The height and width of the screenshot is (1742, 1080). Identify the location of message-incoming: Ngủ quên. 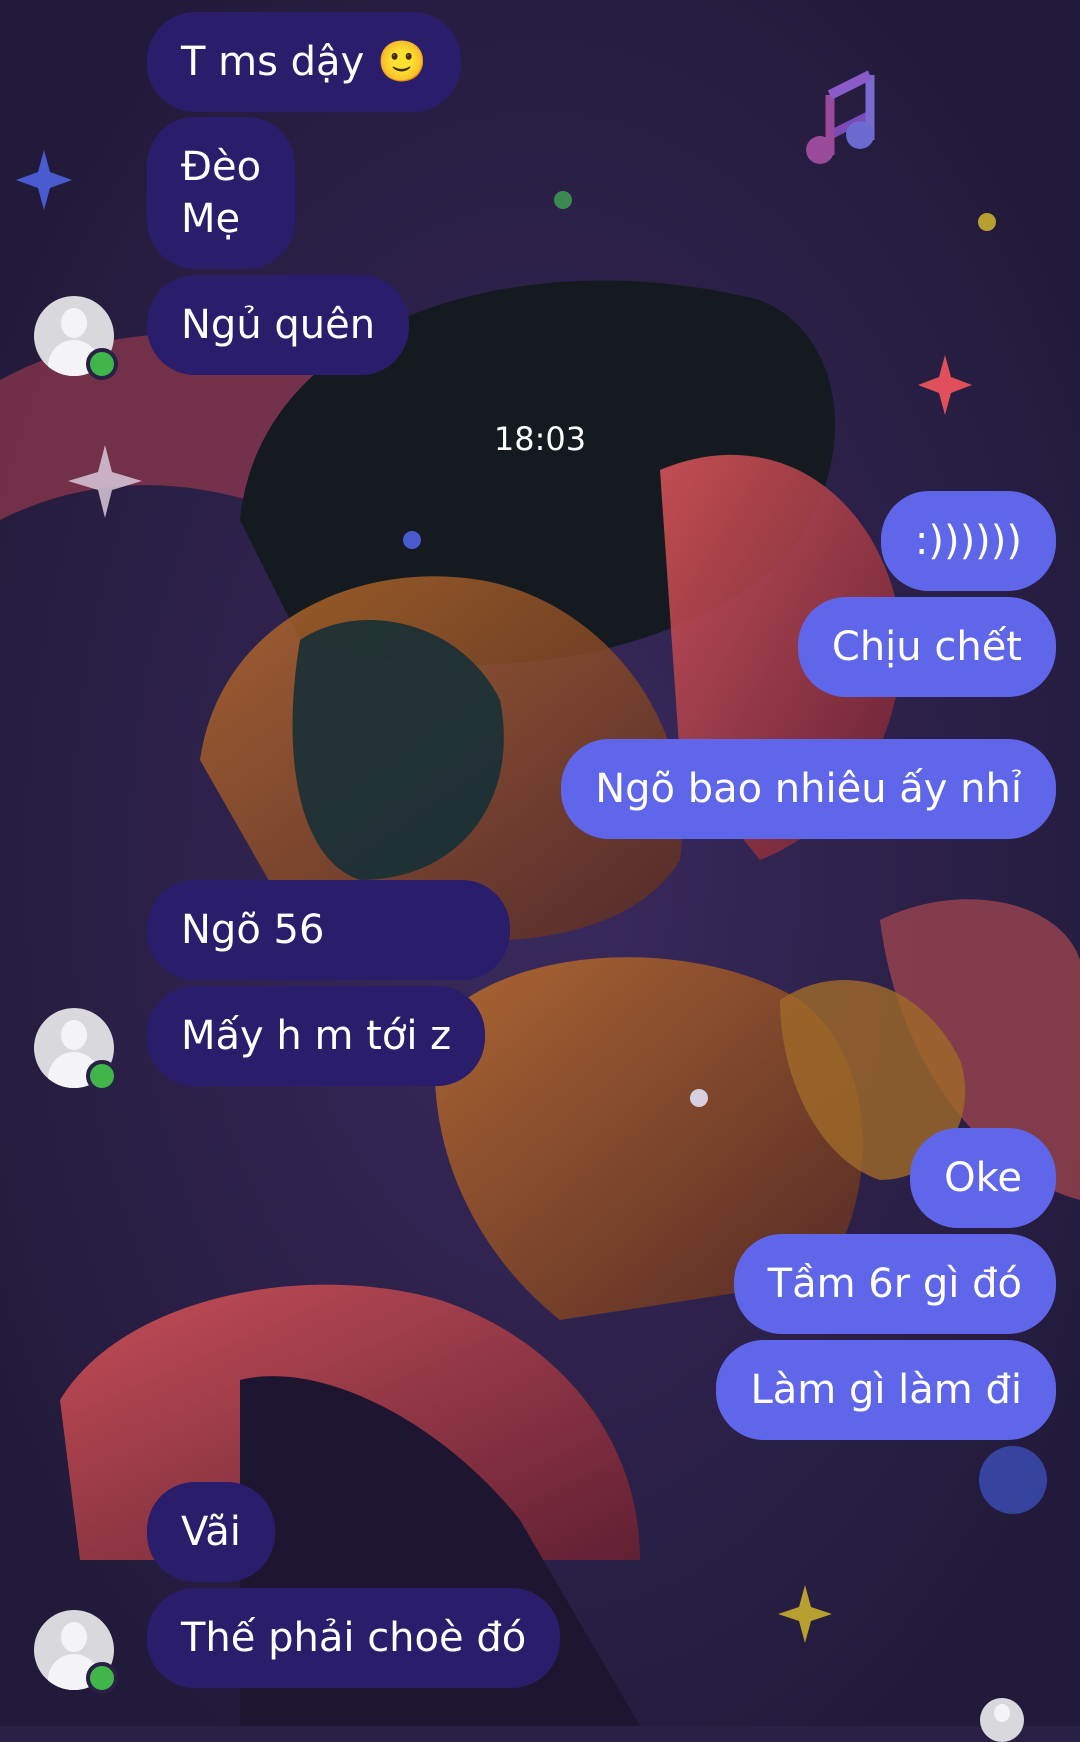
(278, 325).